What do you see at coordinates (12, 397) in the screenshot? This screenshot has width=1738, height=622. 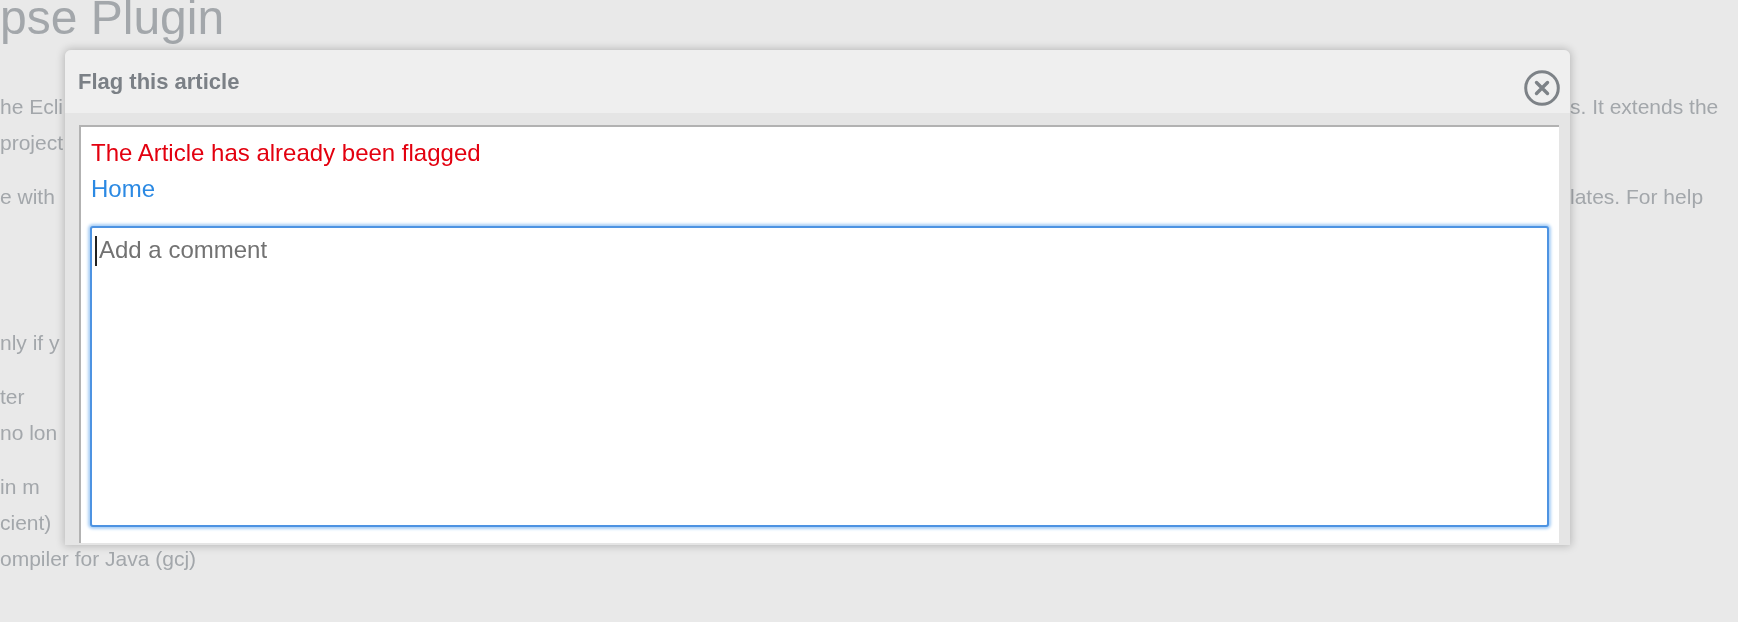 I see `page-text: ter` at bounding box center [12, 397].